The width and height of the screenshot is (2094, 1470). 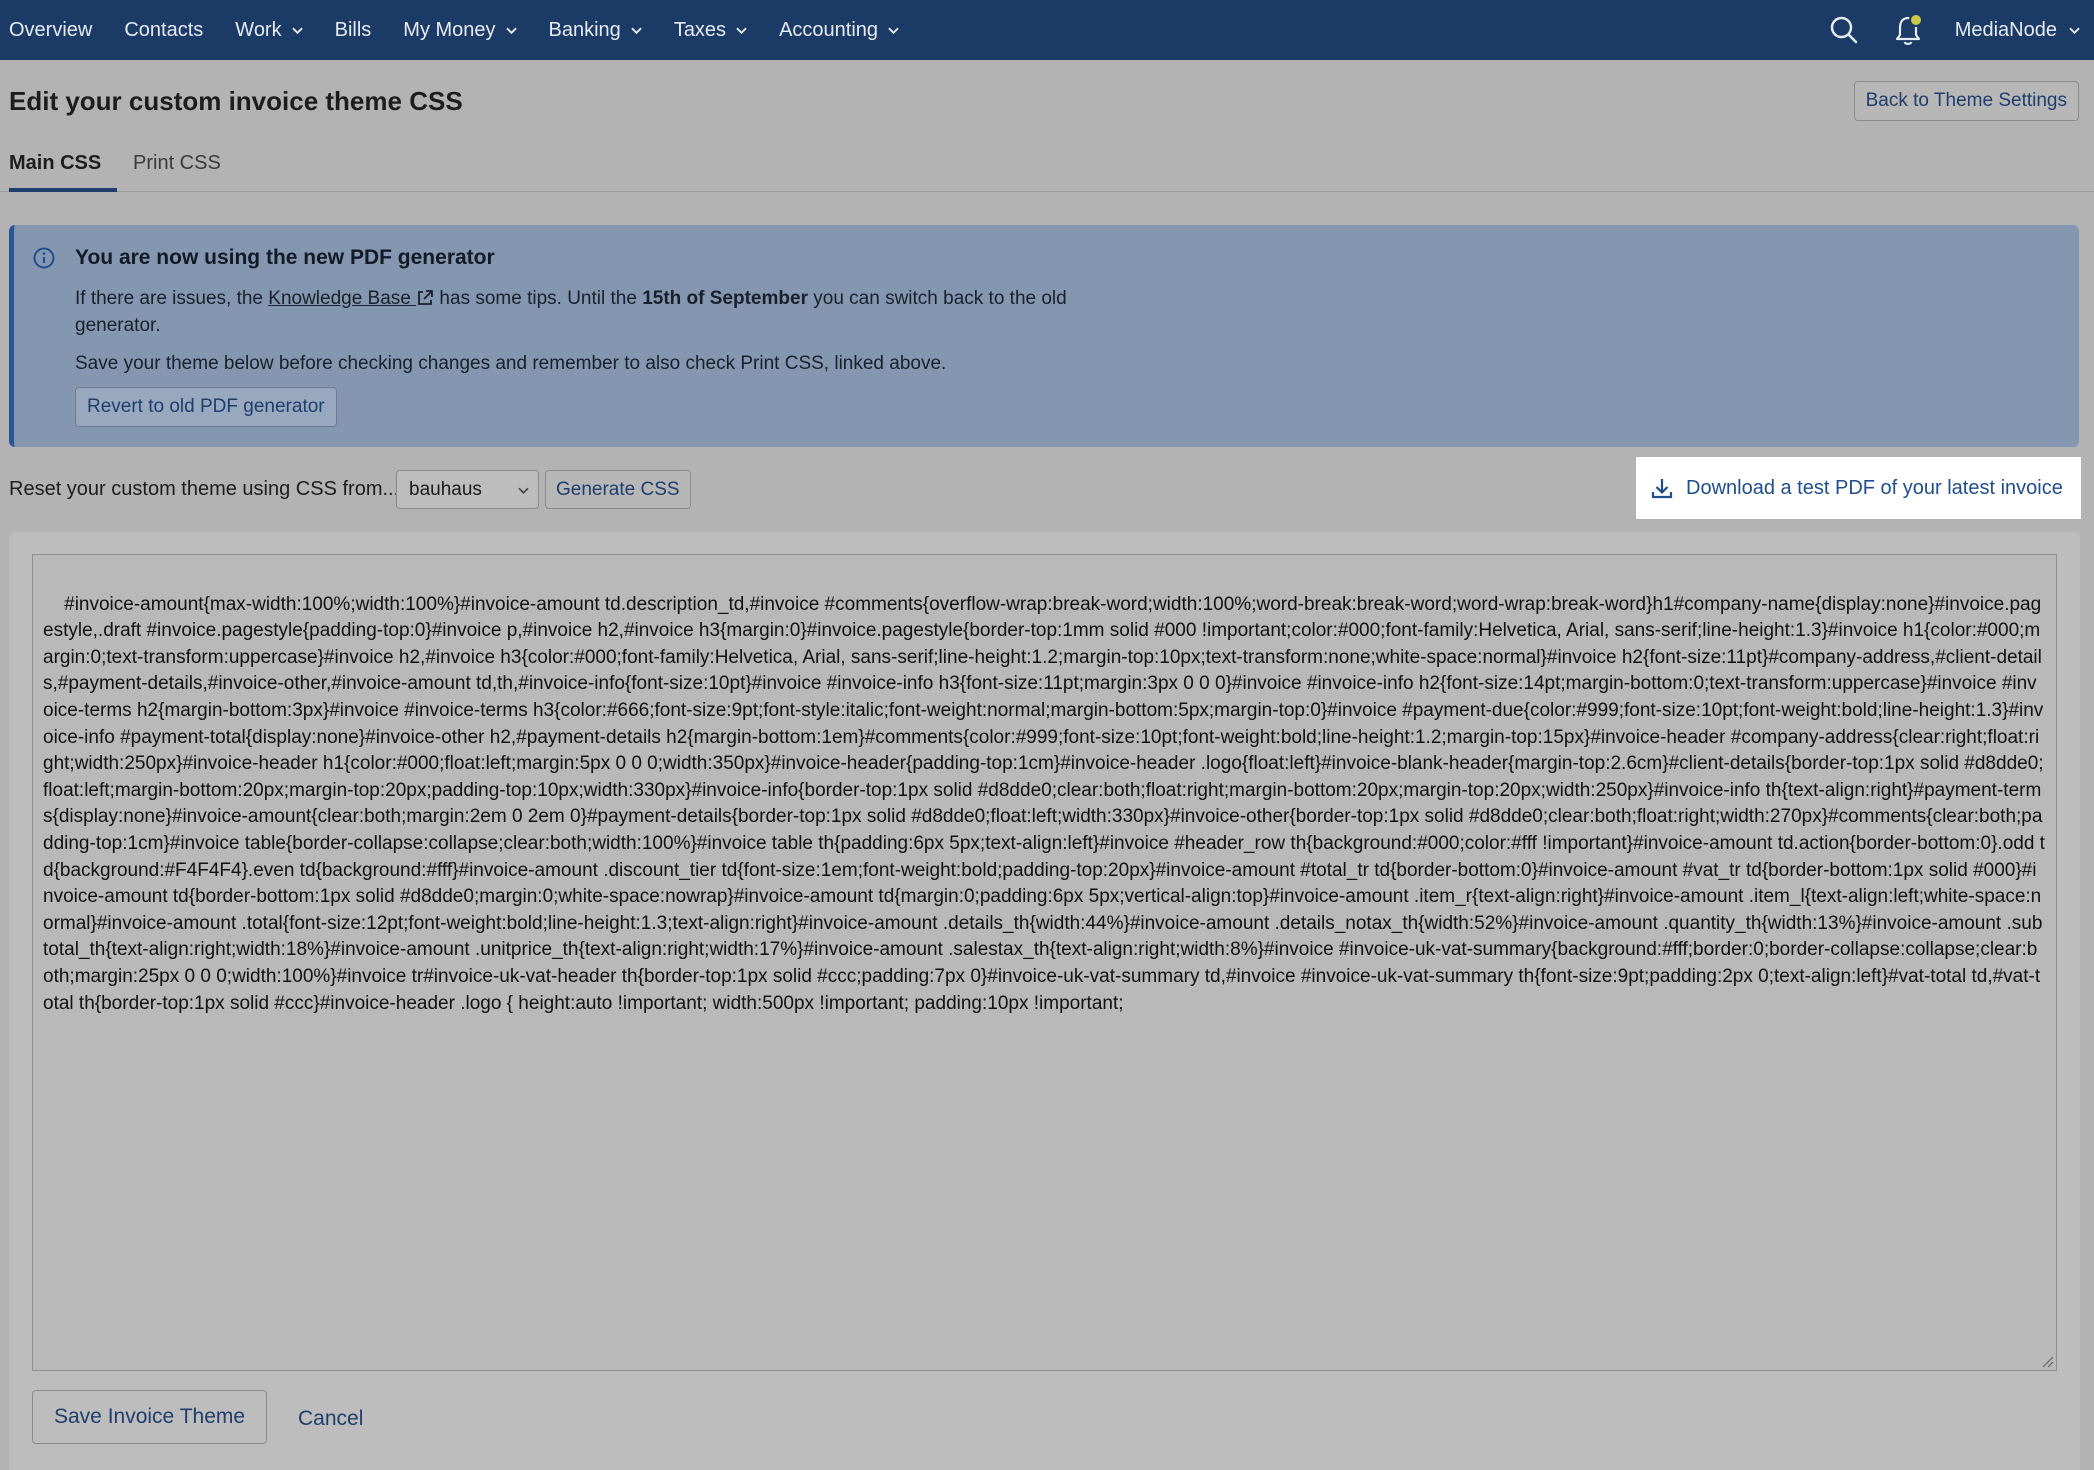 What do you see at coordinates (172, 298) in the screenshot?
I see `notice-text-start: If there are issues, the` at bounding box center [172, 298].